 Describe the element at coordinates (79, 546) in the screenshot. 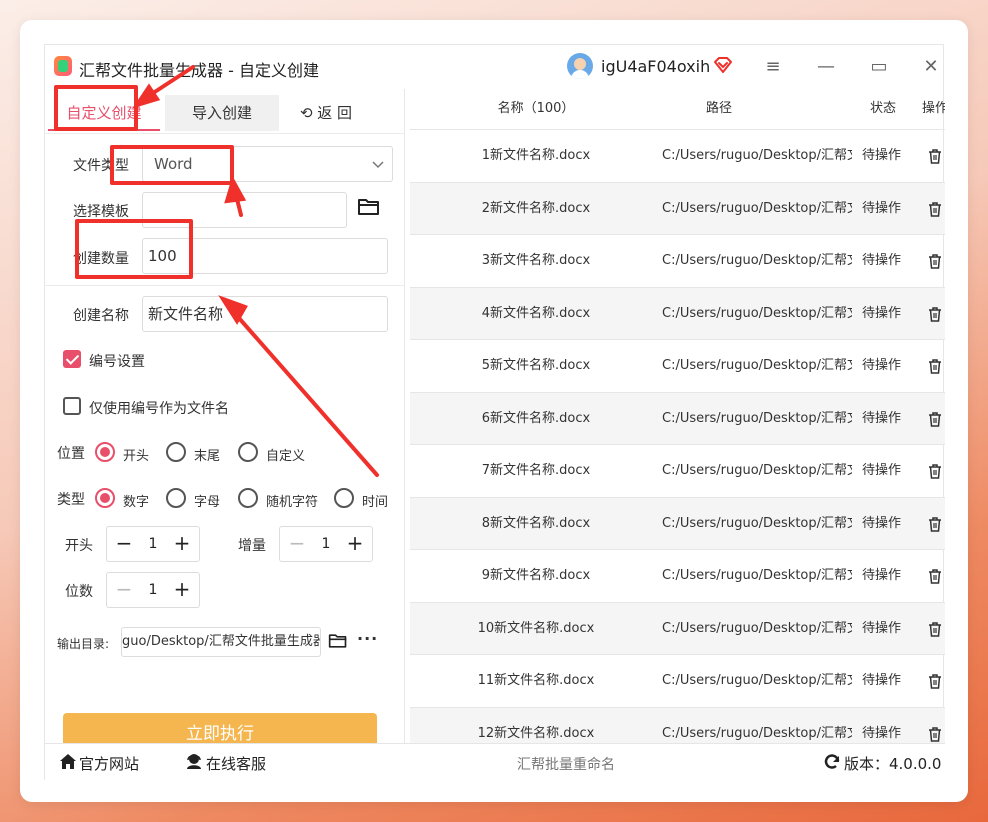

I see `start-label: 开头` at that location.